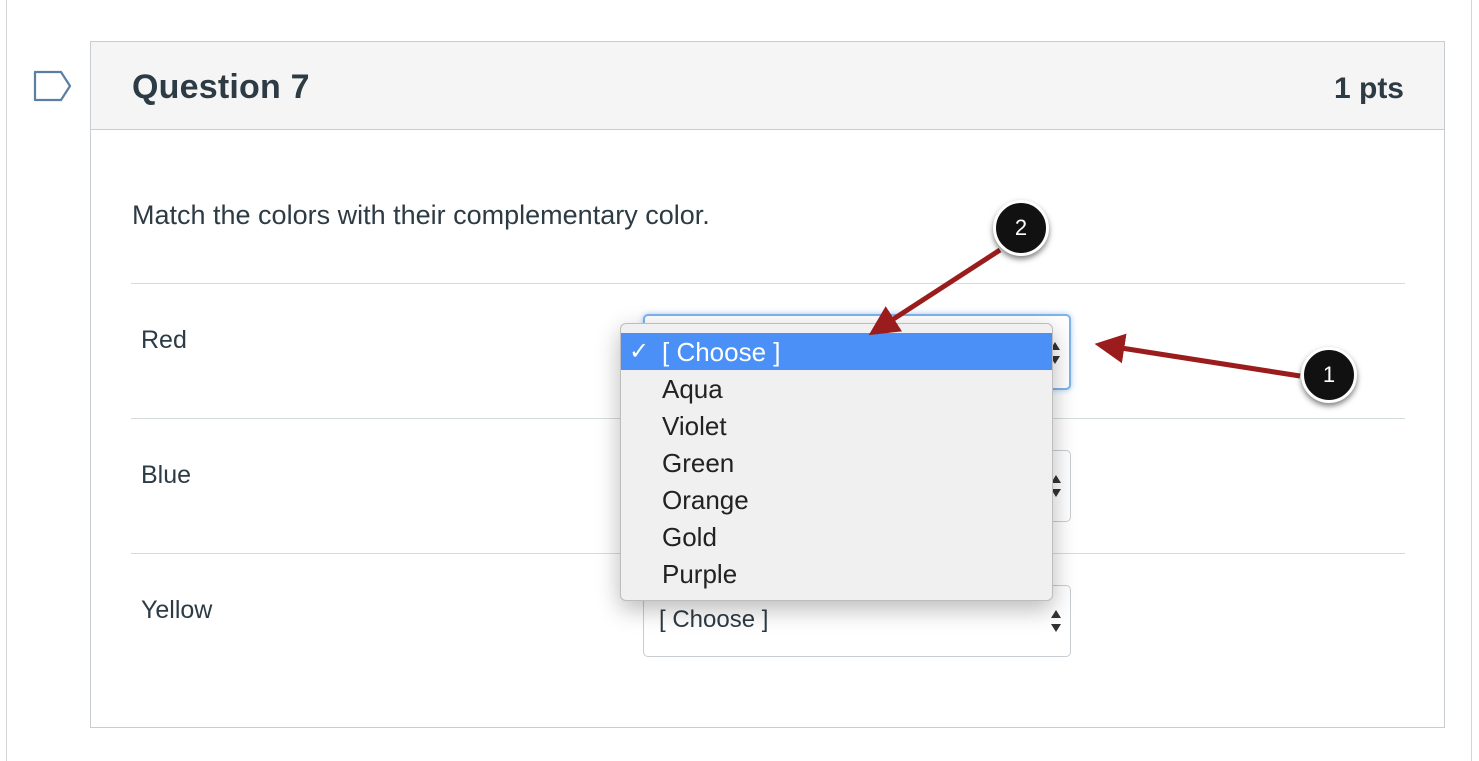 This screenshot has height=761, width=1479. What do you see at coordinates (1197, 356) in the screenshot?
I see `arrow-to-select` at bounding box center [1197, 356].